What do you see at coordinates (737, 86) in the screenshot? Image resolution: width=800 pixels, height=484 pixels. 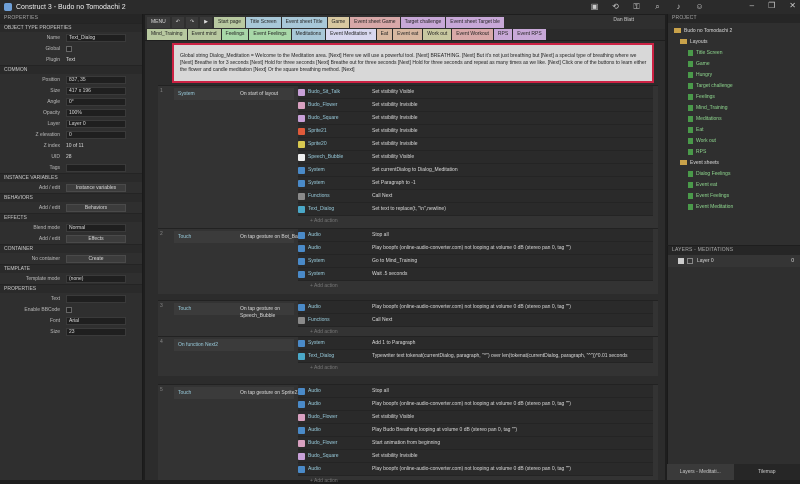 I see `tree-layout-item: Target challenge` at bounding box center [737, 86].